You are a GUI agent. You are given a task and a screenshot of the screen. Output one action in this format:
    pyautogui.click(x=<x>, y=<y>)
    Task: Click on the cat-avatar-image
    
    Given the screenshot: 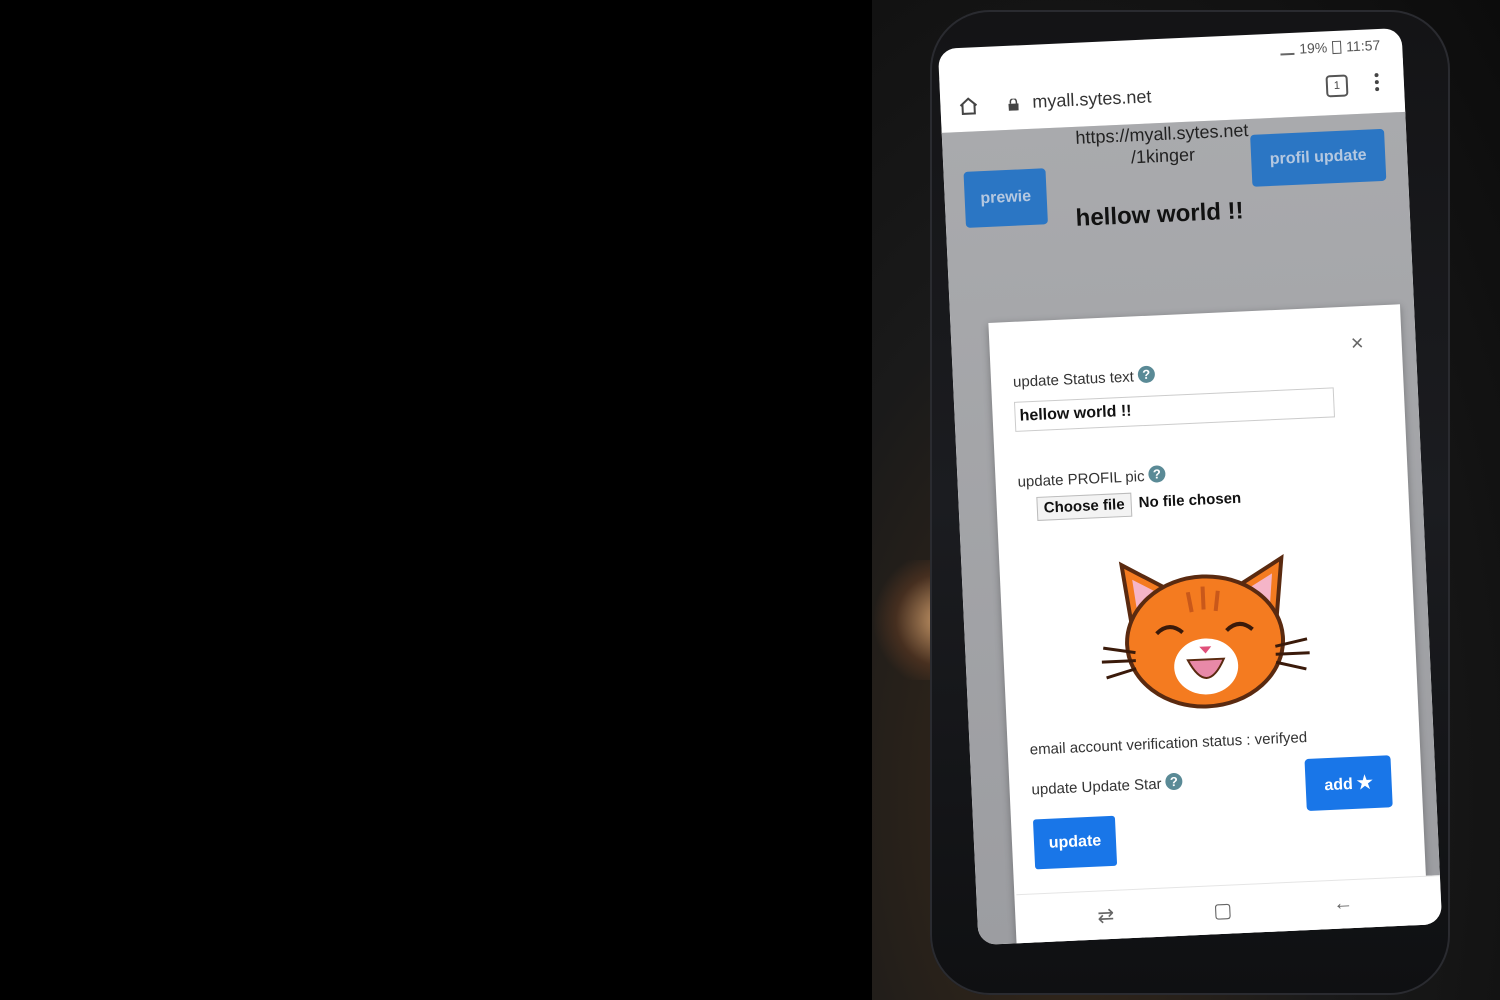 What is the action you would take?
    pyautogui.click(x=1205, y=631)
    